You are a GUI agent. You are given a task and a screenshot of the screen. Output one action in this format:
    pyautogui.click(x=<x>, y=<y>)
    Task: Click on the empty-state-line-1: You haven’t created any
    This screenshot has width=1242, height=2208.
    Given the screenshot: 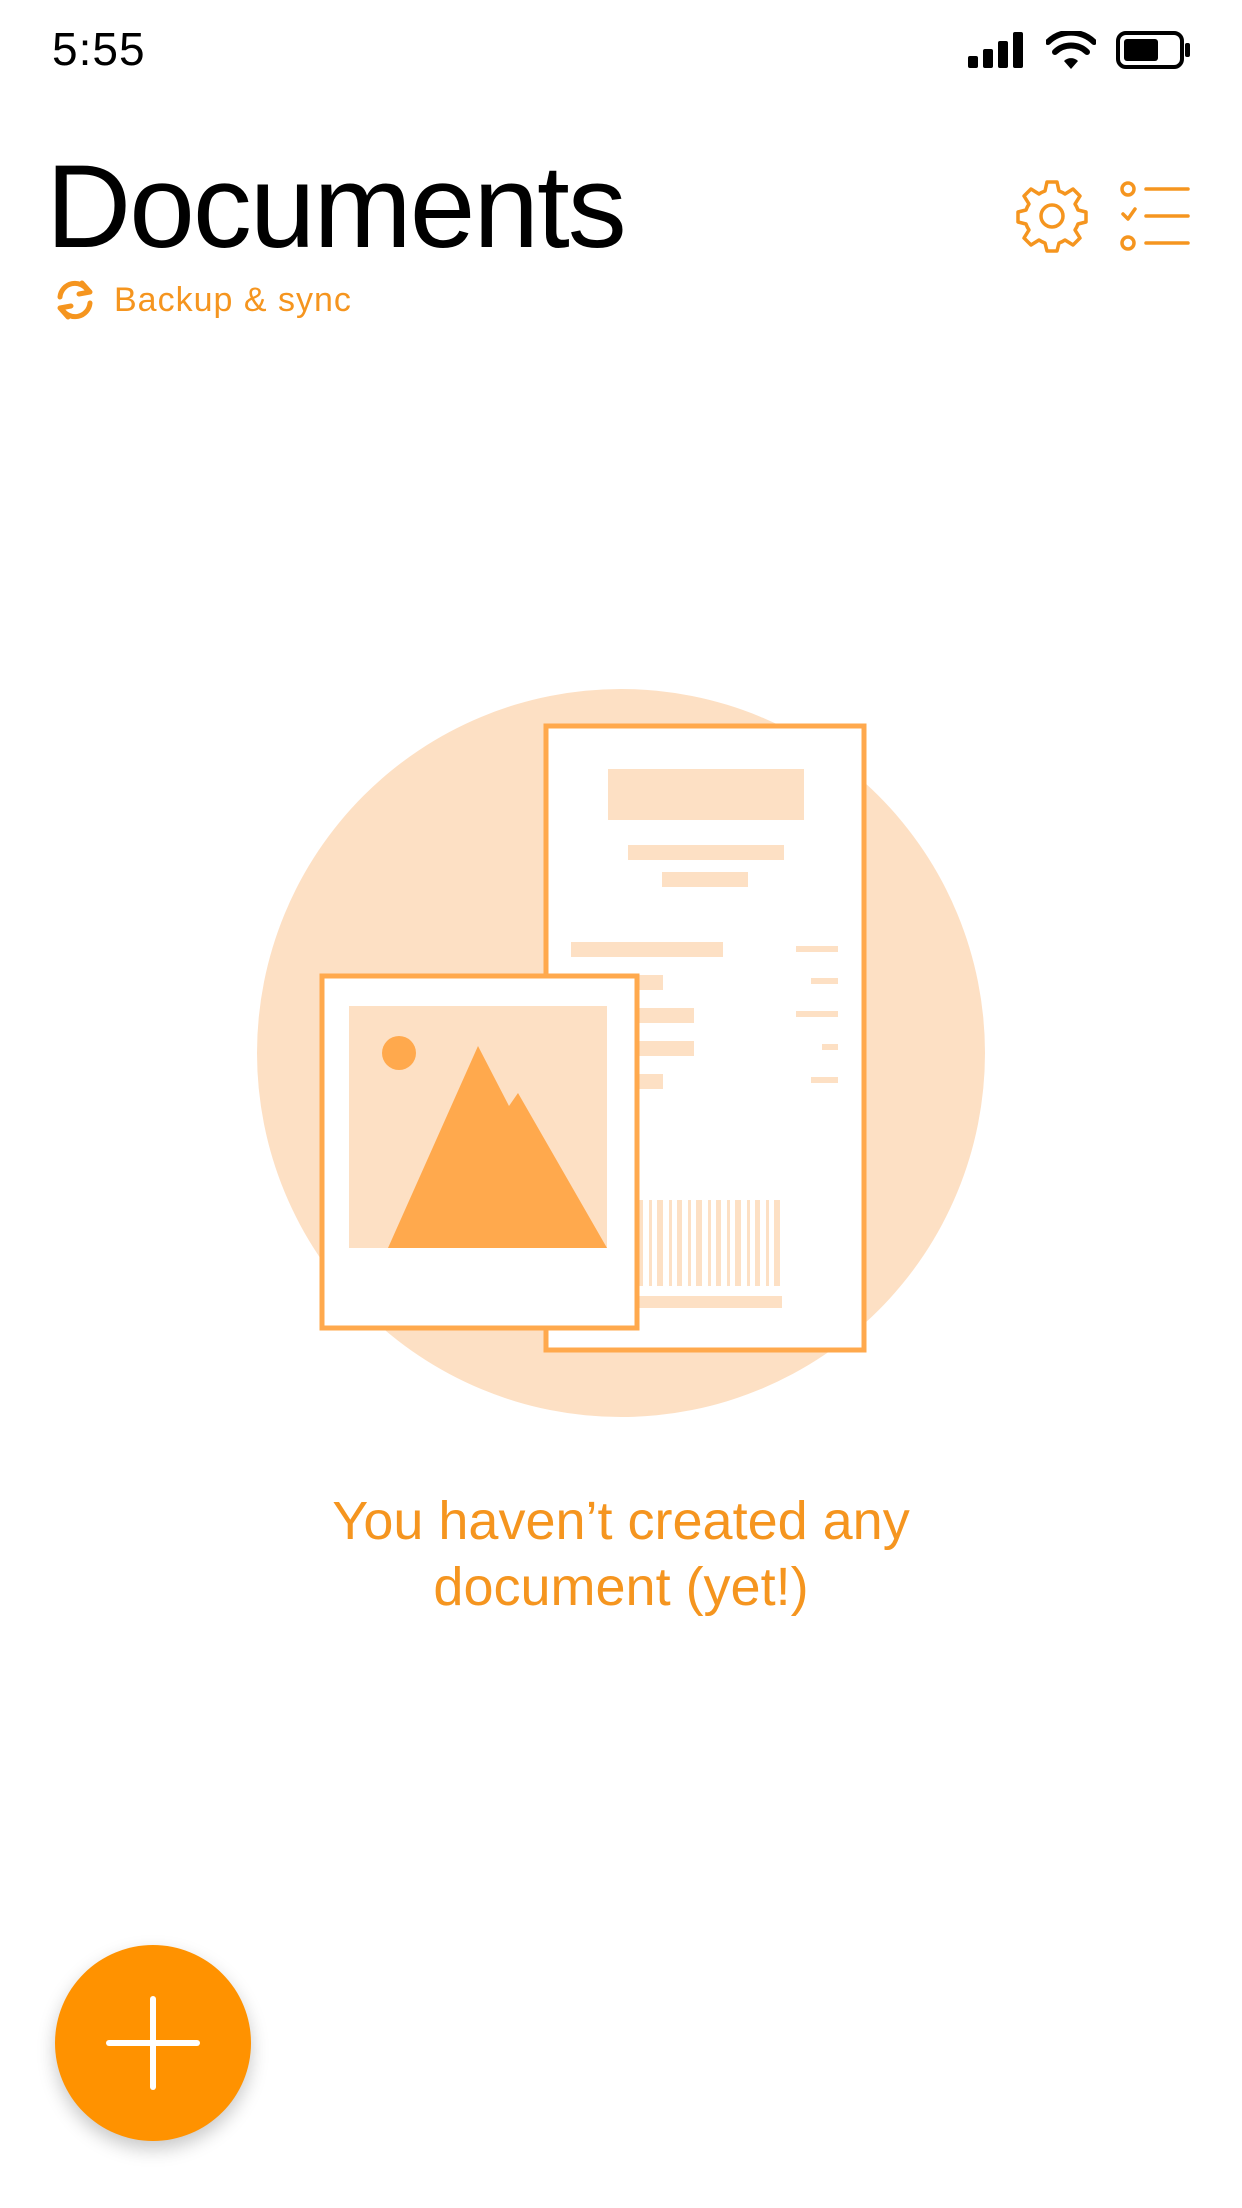 What is the action you would take?
    pyautogui.click(x=621, y=1521)
    